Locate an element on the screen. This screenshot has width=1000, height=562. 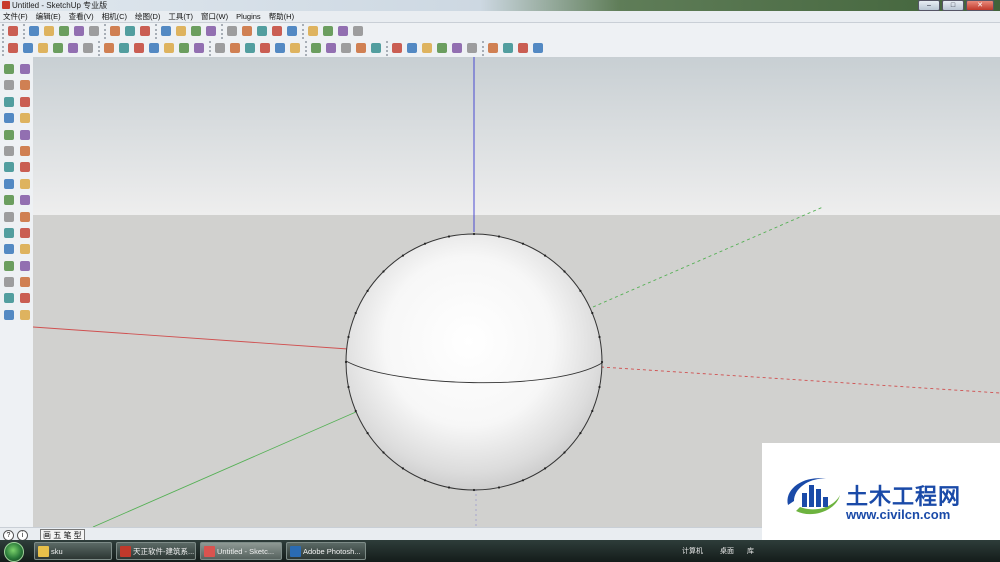
xray-icon is located at coordinates (199, 48).